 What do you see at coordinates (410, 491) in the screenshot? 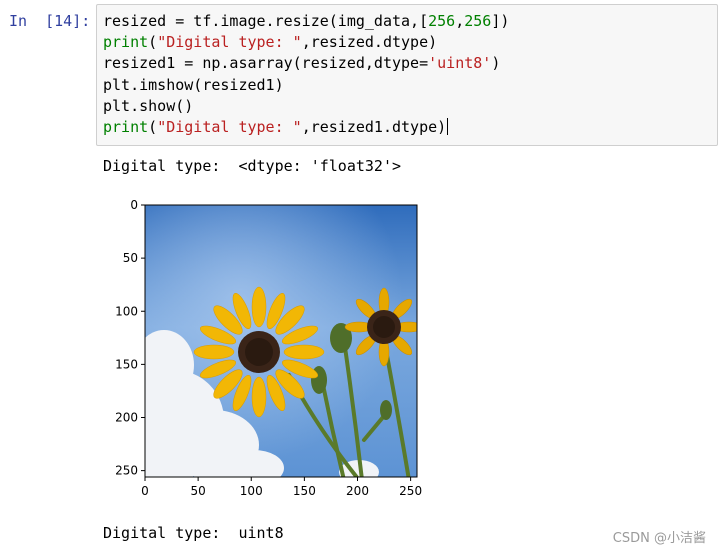
I see `x-tick-label: 250` at bounding box center [410, 491].